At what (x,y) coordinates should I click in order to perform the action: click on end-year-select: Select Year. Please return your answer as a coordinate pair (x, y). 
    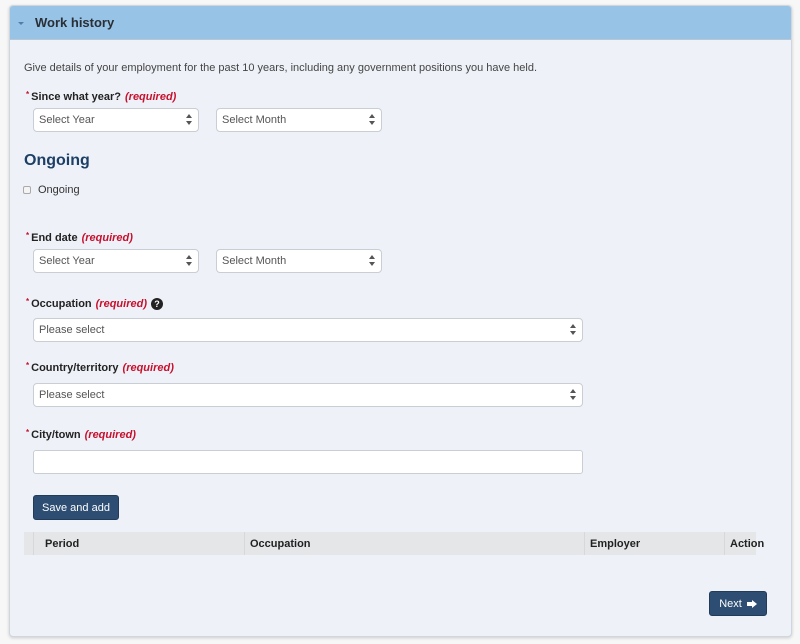
    Looking at the image, I should click on (116, 261).